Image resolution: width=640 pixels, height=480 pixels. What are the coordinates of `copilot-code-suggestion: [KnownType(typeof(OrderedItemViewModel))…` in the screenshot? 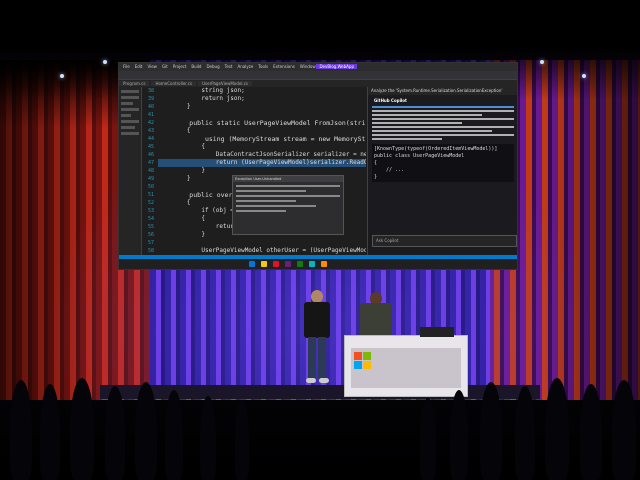 It's located at (443, 163).